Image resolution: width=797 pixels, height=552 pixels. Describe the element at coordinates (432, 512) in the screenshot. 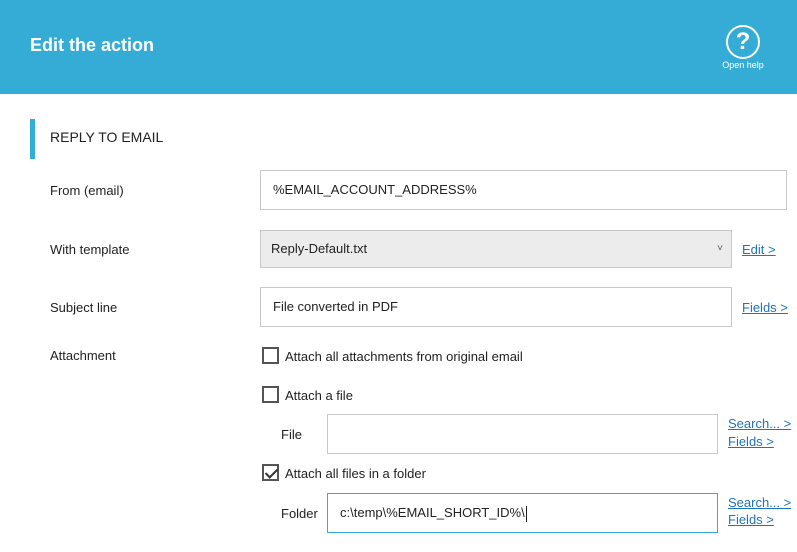

I see `folder-input-value: c:\temp\%EMAIL_SHORT_ID%\` at that location.